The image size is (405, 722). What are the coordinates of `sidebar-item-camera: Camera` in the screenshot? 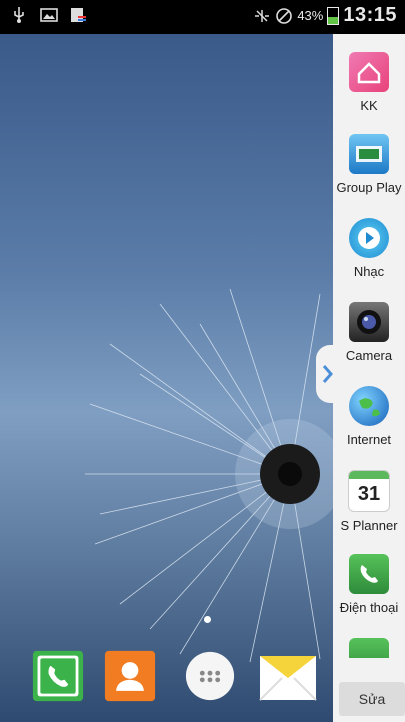 It's located at (369, 332).